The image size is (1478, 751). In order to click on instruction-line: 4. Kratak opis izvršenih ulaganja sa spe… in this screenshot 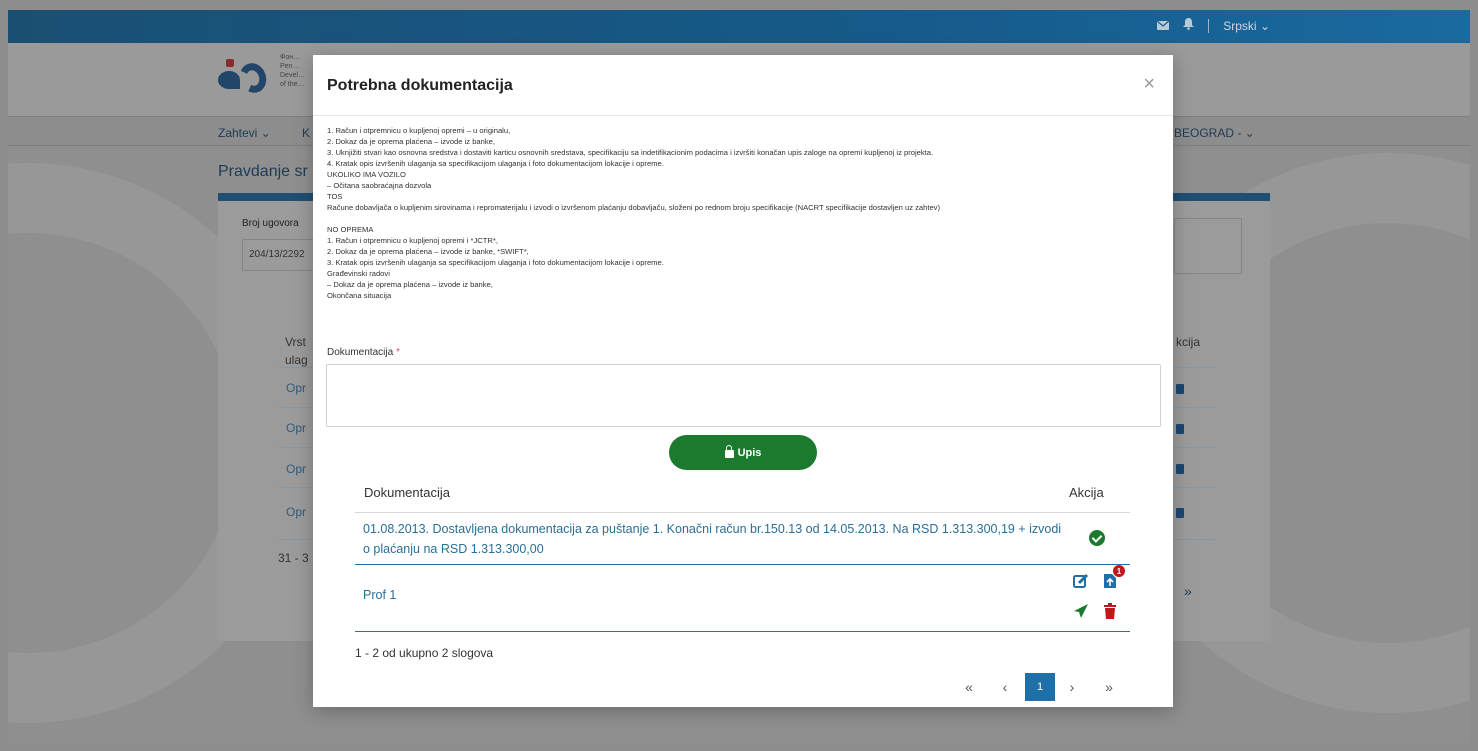, I will do `click(495, 163)`.